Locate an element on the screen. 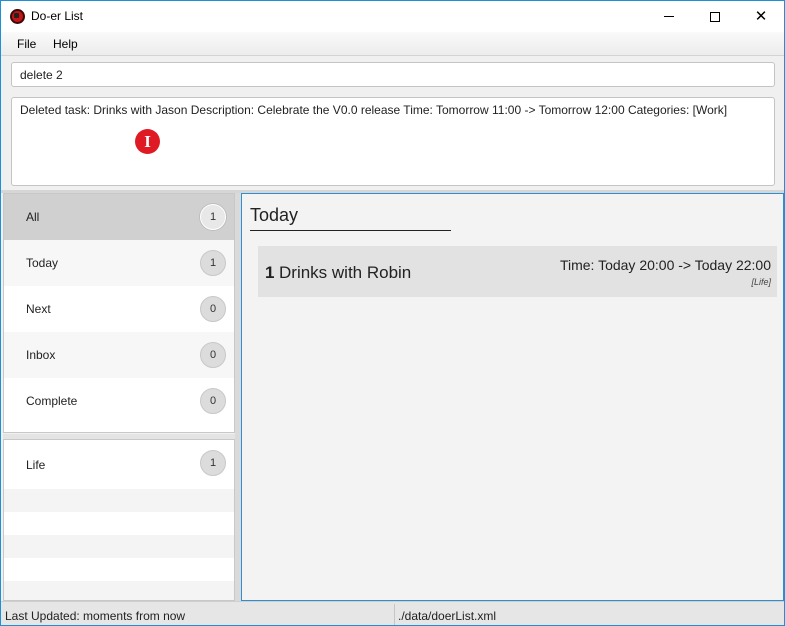 Image resolution: width=785 pixels, height=626 pixels. task-time: Time: Today 20:00 -> Today 22:00 is located at coordinates (665, 265).